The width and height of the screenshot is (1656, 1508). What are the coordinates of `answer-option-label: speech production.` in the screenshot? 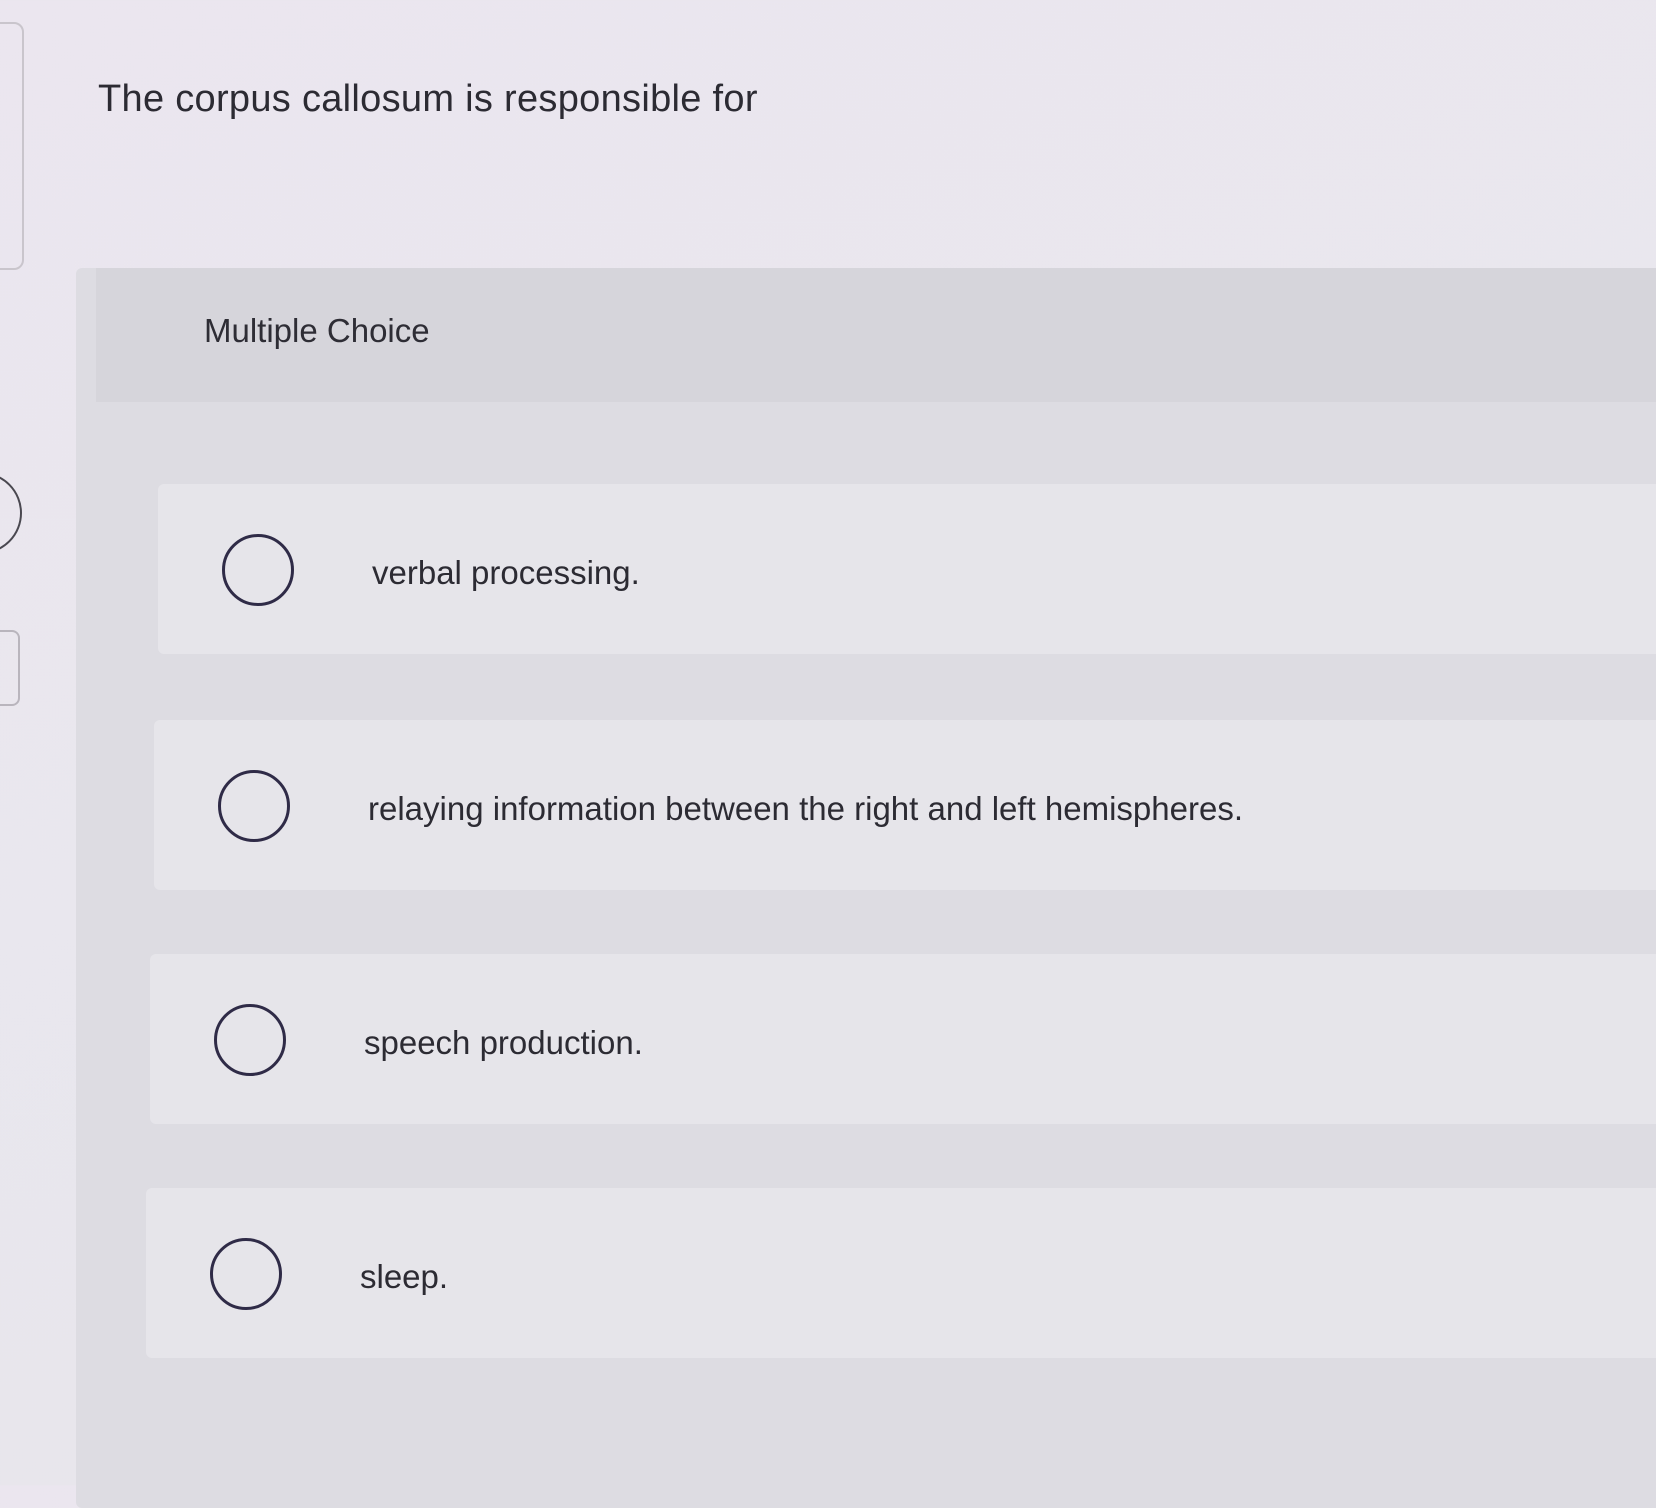 It's located at (503, 1042).